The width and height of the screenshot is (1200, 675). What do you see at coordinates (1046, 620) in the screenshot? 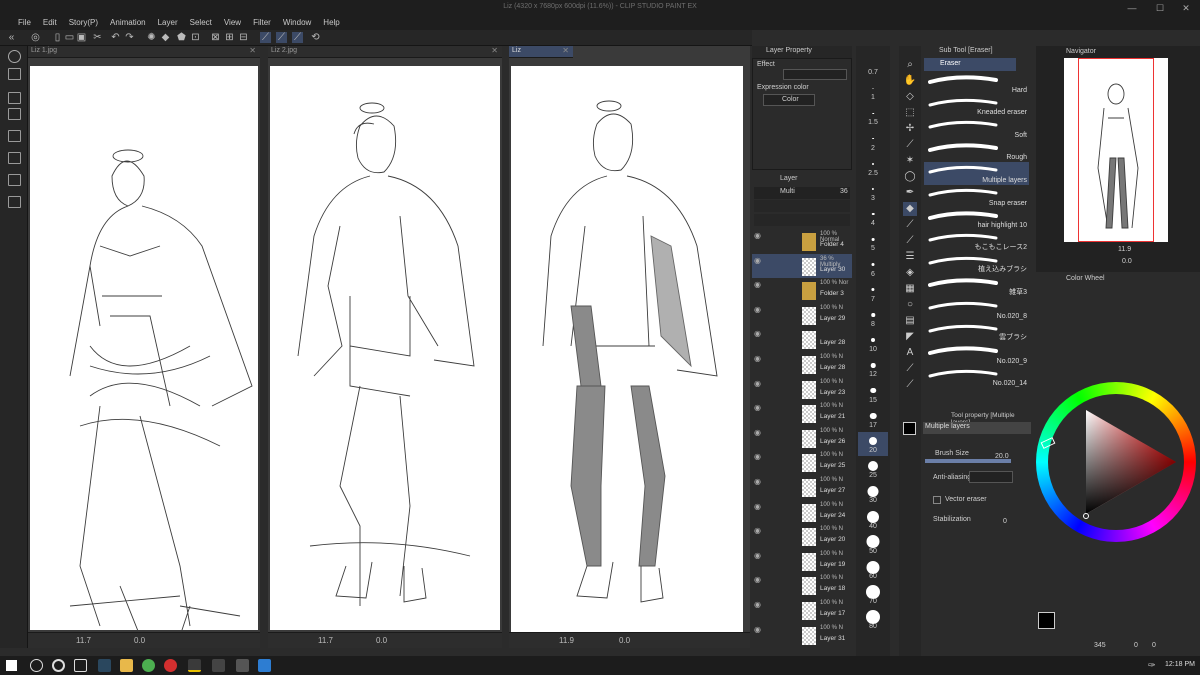
I see `color-swatch-main` at bounding box center [1046, 620].